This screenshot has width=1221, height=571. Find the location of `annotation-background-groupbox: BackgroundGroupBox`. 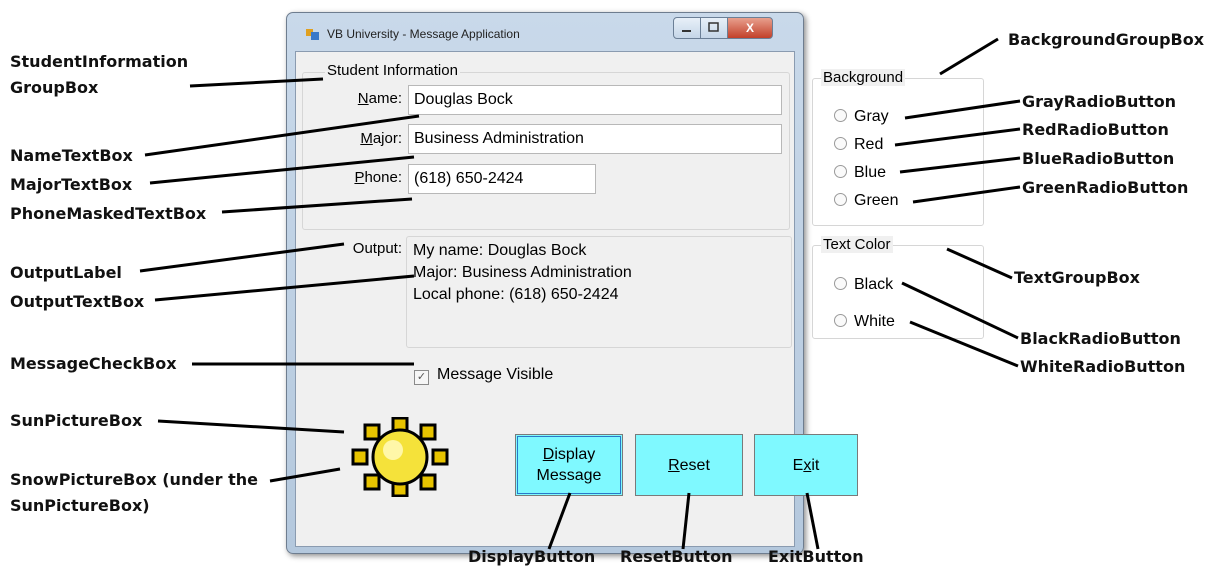

annotation-background-groupbox: BackgroundGroupBox is located at coordinates (1106, 39).